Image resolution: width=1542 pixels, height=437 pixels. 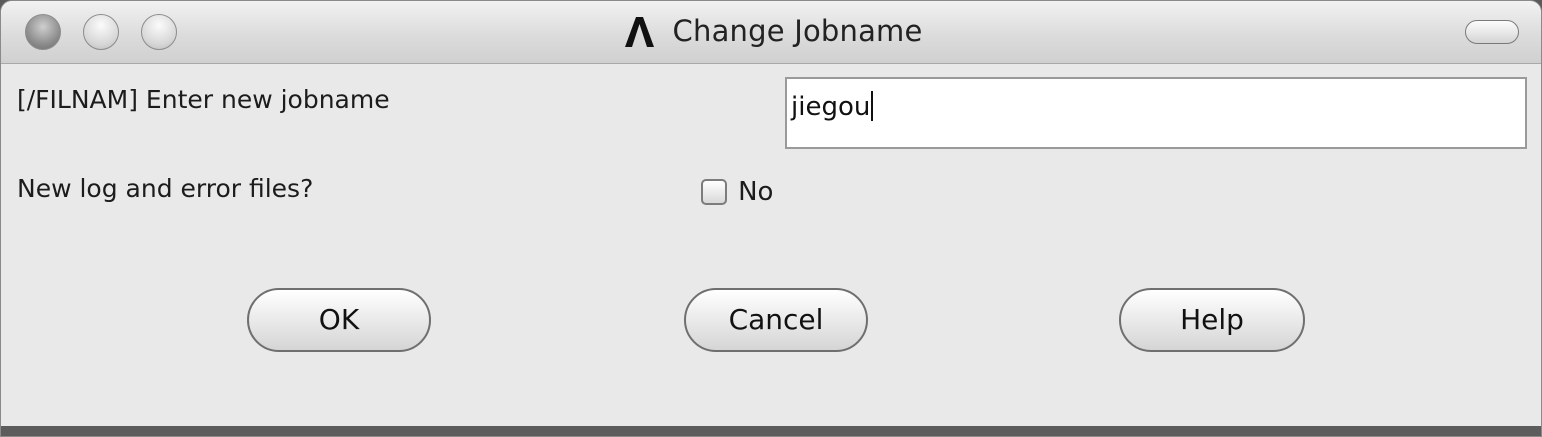 What do you see at coordinates (714, 192) in the screenshot?
I see `new-log-checkbox` at bounding box center [714, 192].